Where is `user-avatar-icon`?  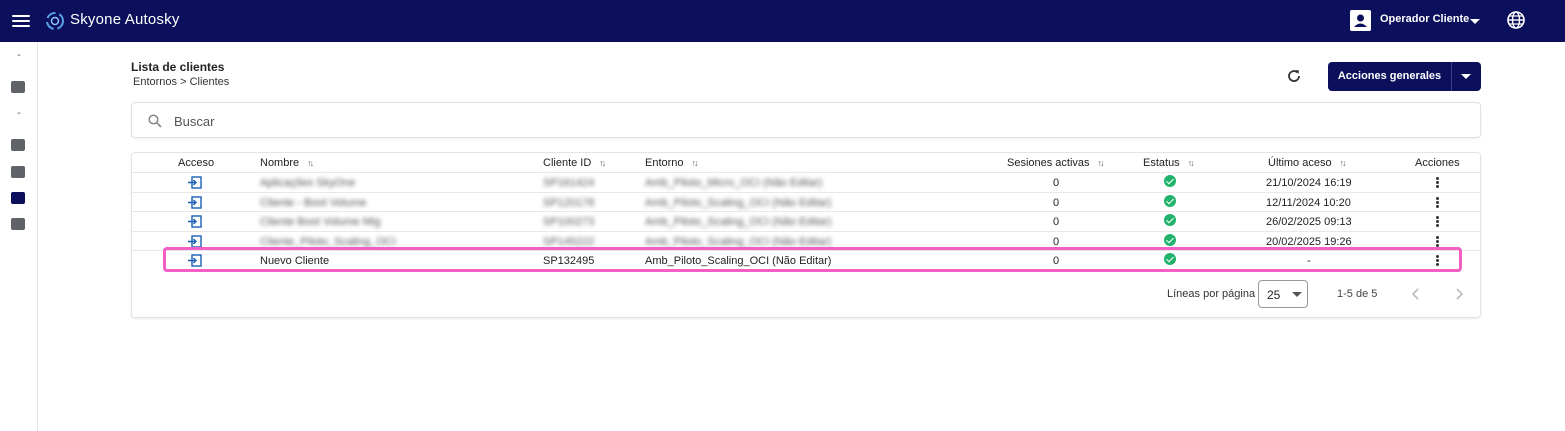 user-avatar-icon is located at coordinates (1360, 20).